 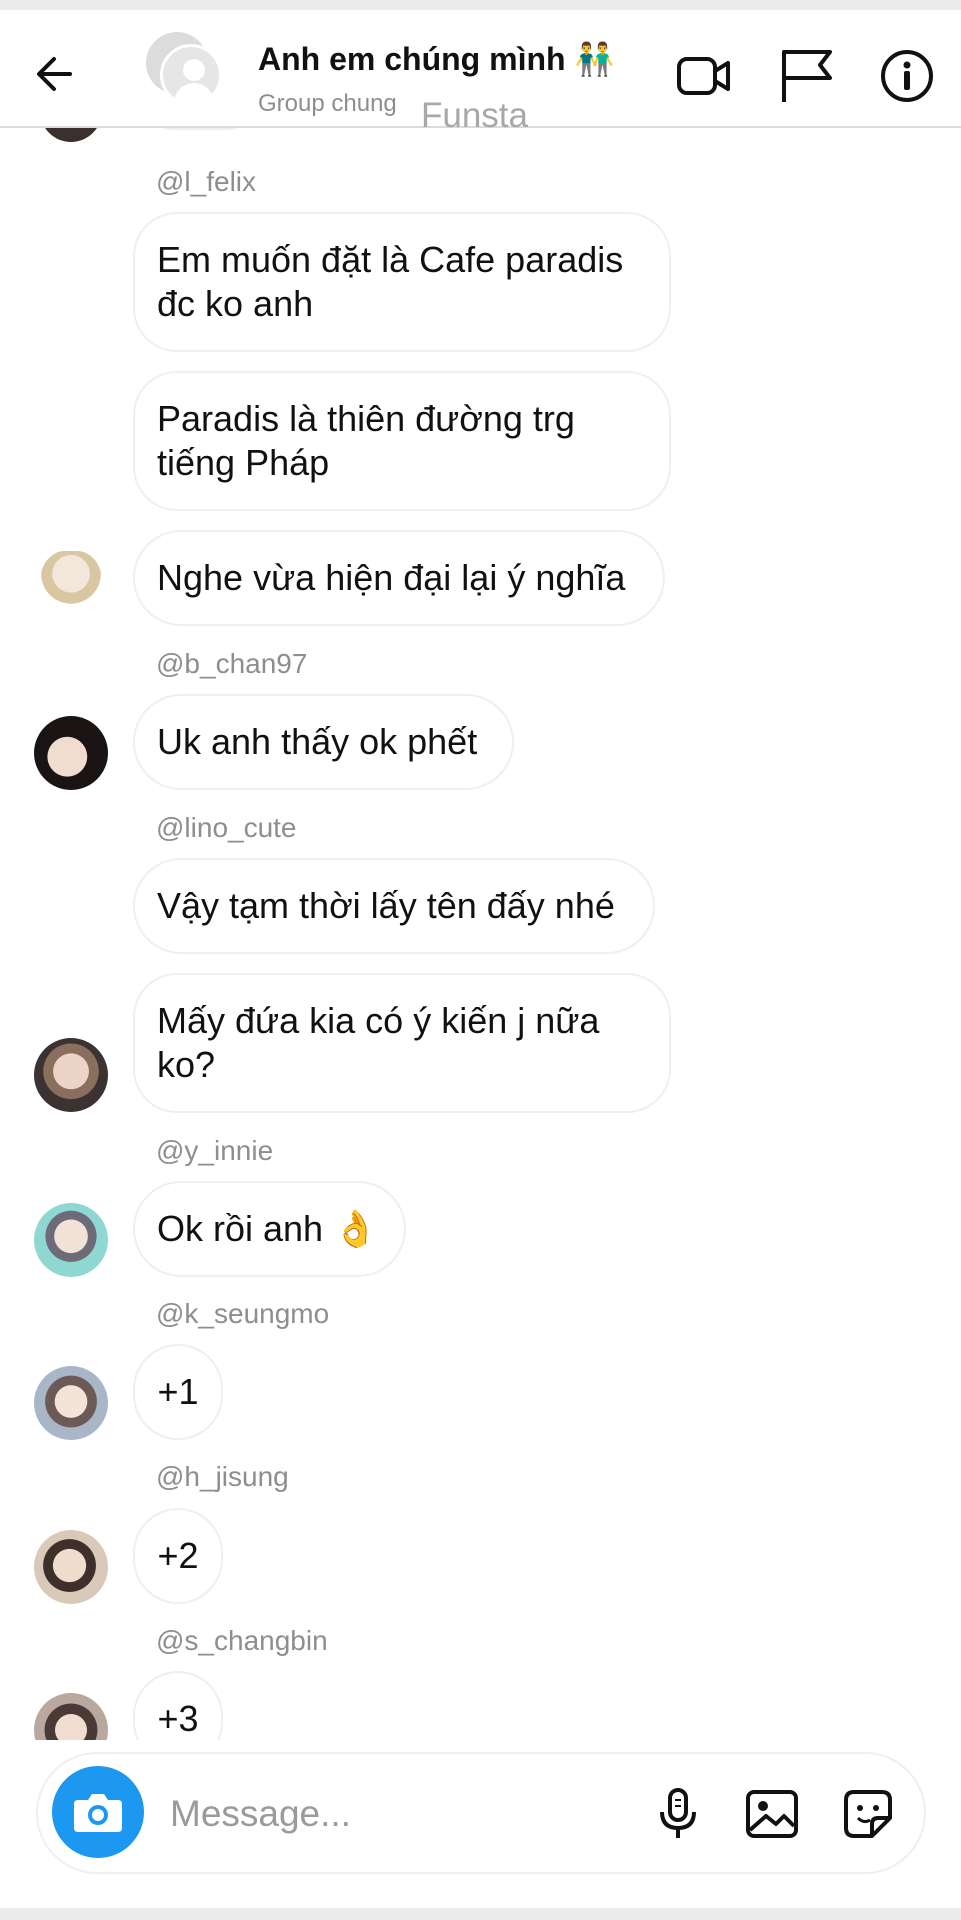 I want to click on message-bubble: Ok rồi anh 👌, so click(x=269, y=1229).